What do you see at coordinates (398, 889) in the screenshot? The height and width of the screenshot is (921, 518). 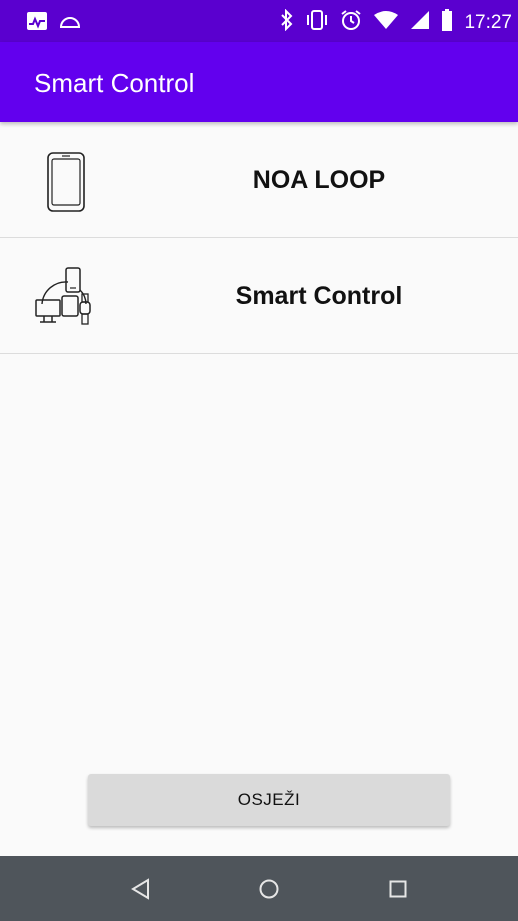 I see `recents-icon` at bounding box center [398, 889].